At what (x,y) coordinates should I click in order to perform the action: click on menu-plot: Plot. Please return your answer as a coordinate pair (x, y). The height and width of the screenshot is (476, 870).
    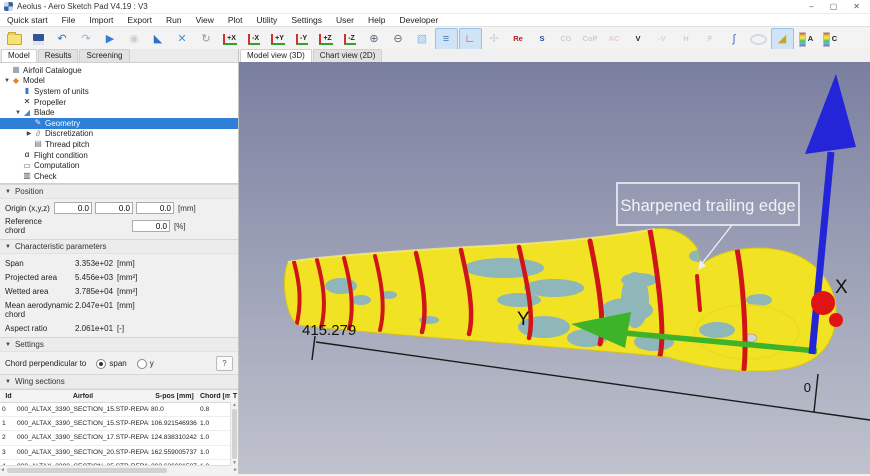
    Looking at the image, I should click on (235, 20).